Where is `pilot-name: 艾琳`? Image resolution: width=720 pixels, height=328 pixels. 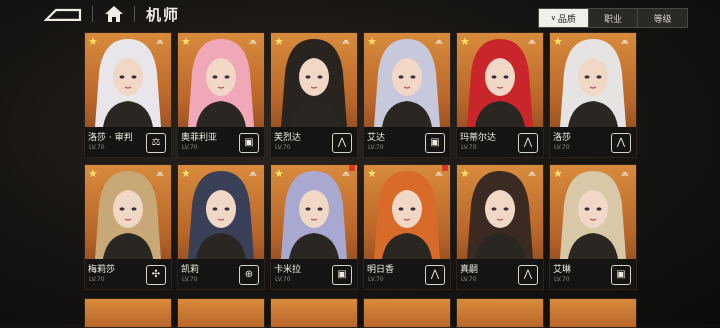
pilot-name: 艾琳 is located at coordinates (562, 270).